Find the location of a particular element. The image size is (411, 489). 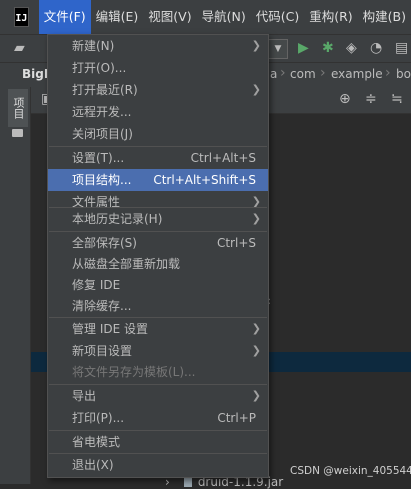

menu-refactor: 重构(R) is located at coordinates (330, 17).